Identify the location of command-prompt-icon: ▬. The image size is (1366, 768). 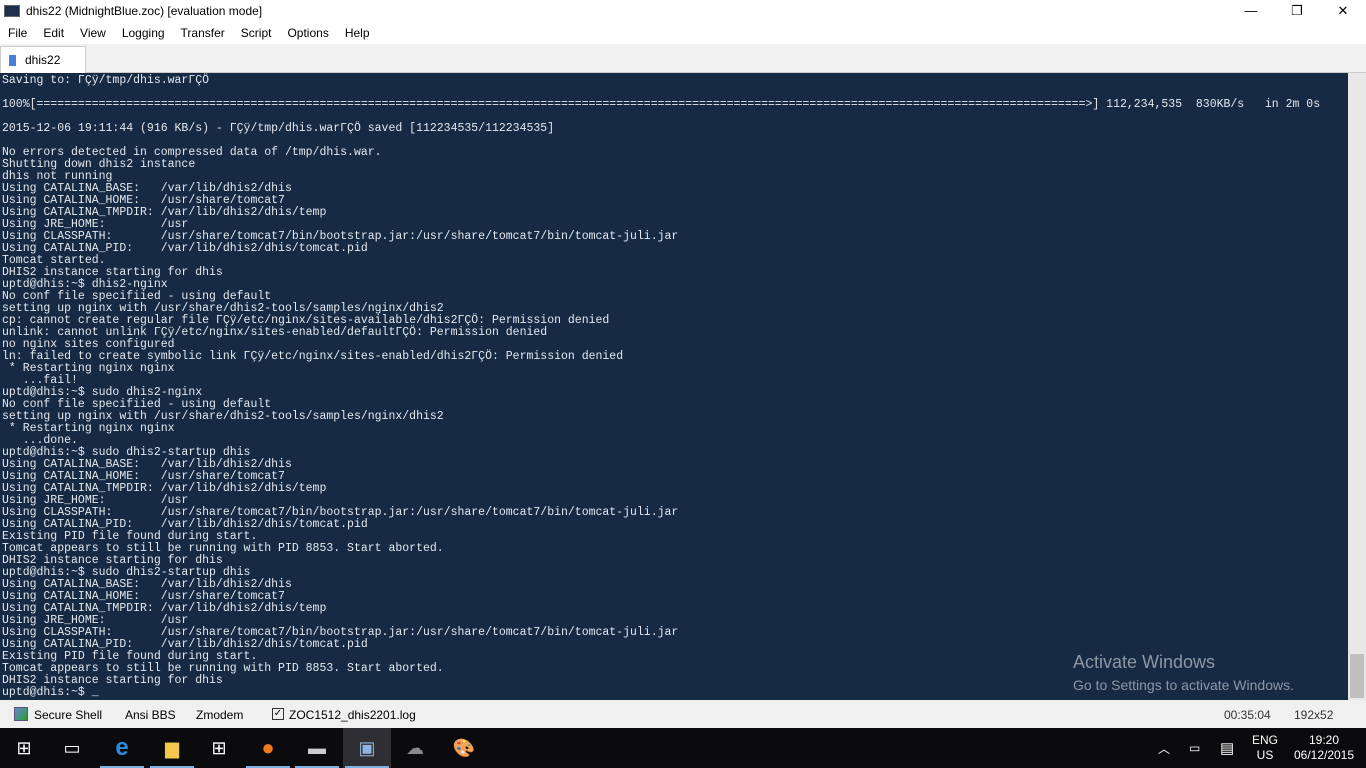
(317, 748).